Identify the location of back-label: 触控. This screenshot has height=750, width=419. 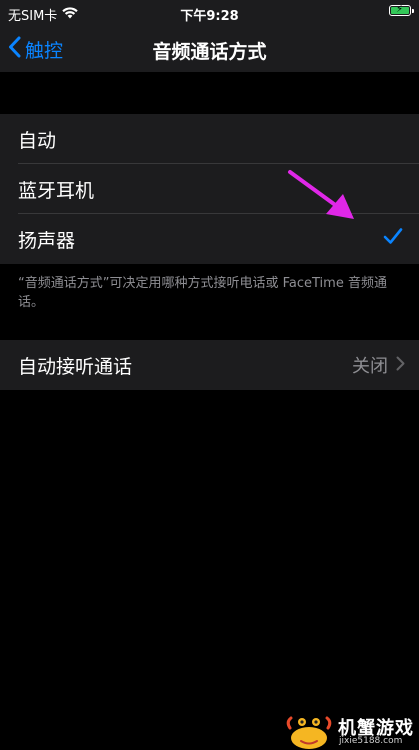
(44, 51).